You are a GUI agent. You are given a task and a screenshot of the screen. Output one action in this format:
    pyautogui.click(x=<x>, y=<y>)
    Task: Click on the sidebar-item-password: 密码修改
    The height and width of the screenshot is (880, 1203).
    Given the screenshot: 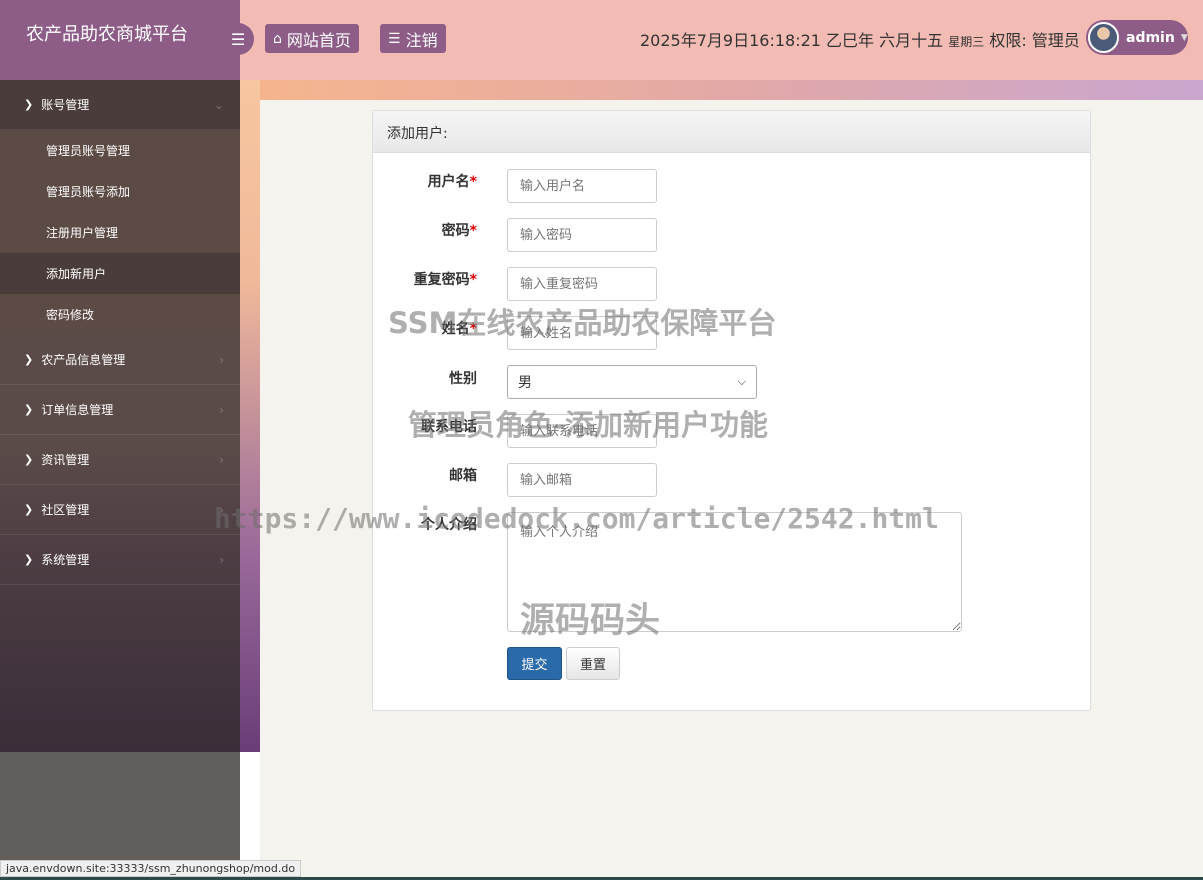 What is the action you would take?
    pyautogui.click(x=120, y=314)
    